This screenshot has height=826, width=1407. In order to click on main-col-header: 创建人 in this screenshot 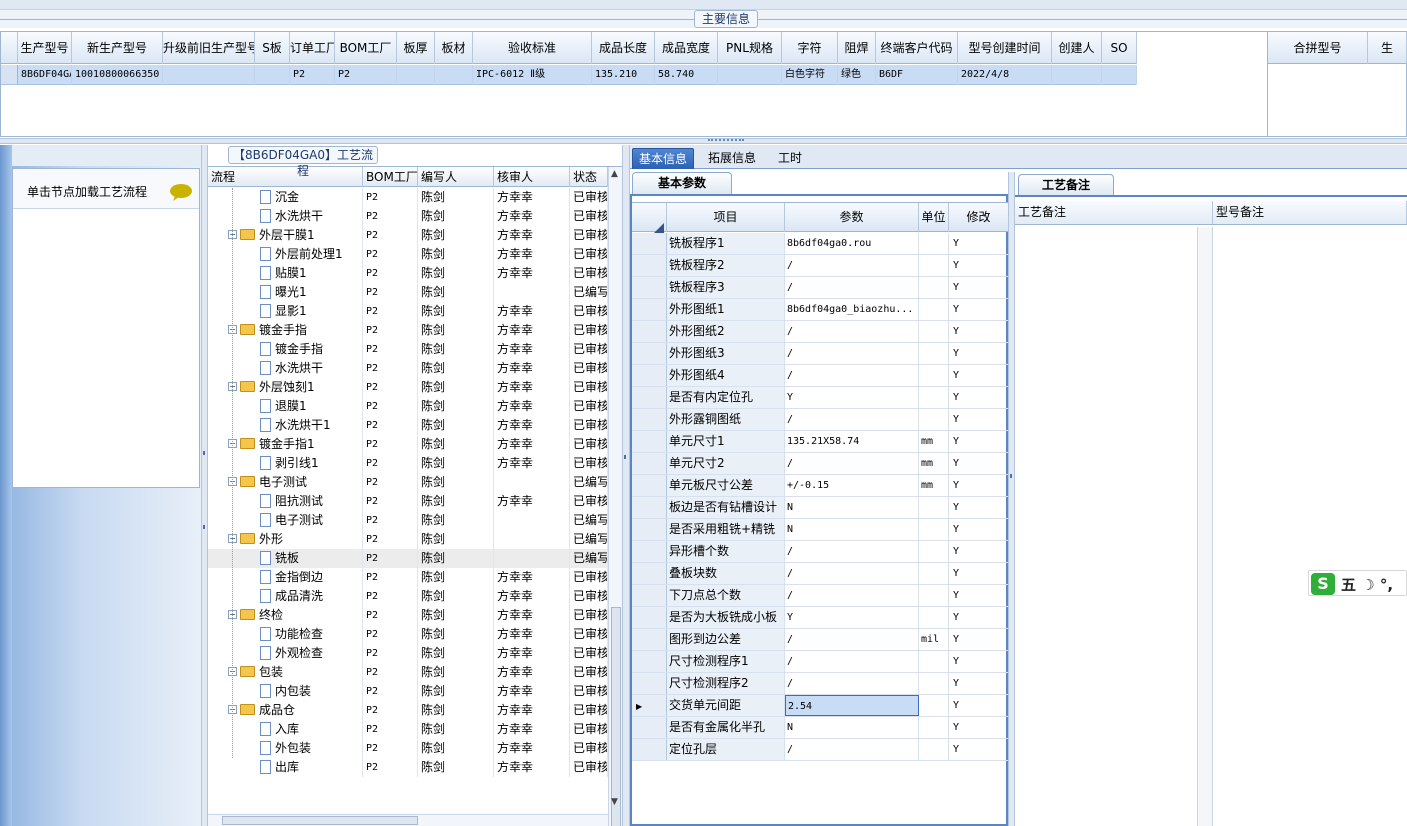, I will do `click(1077, 48)`.